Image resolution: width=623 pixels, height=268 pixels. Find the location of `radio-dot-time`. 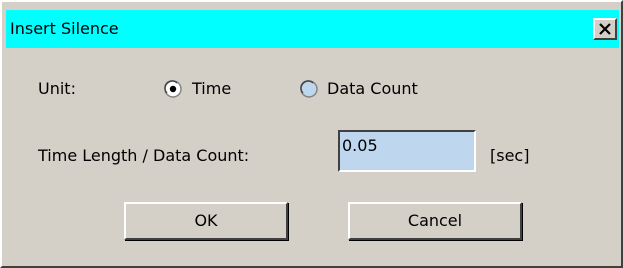

radio-dot-time is located at coordinates (173, 89).